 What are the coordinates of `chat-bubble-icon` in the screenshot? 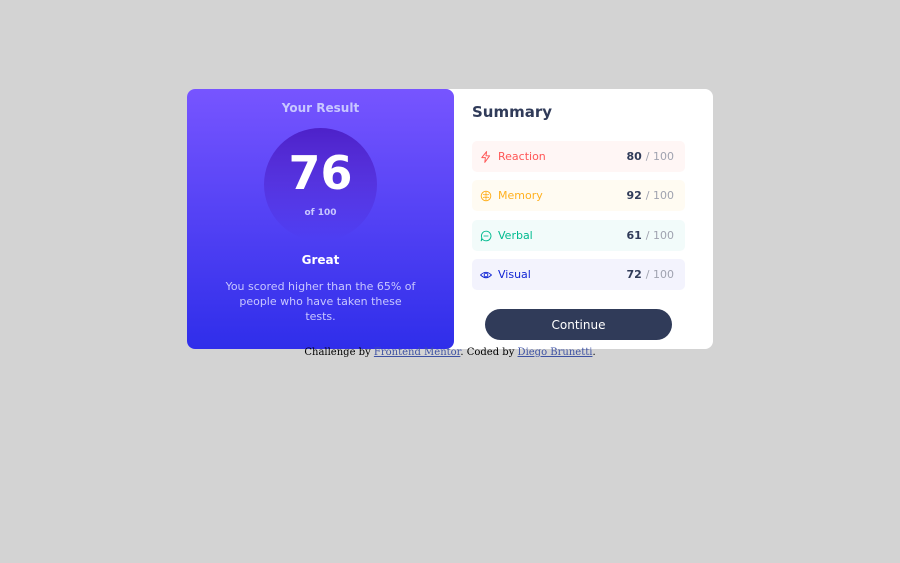 It's located at (485, 235).